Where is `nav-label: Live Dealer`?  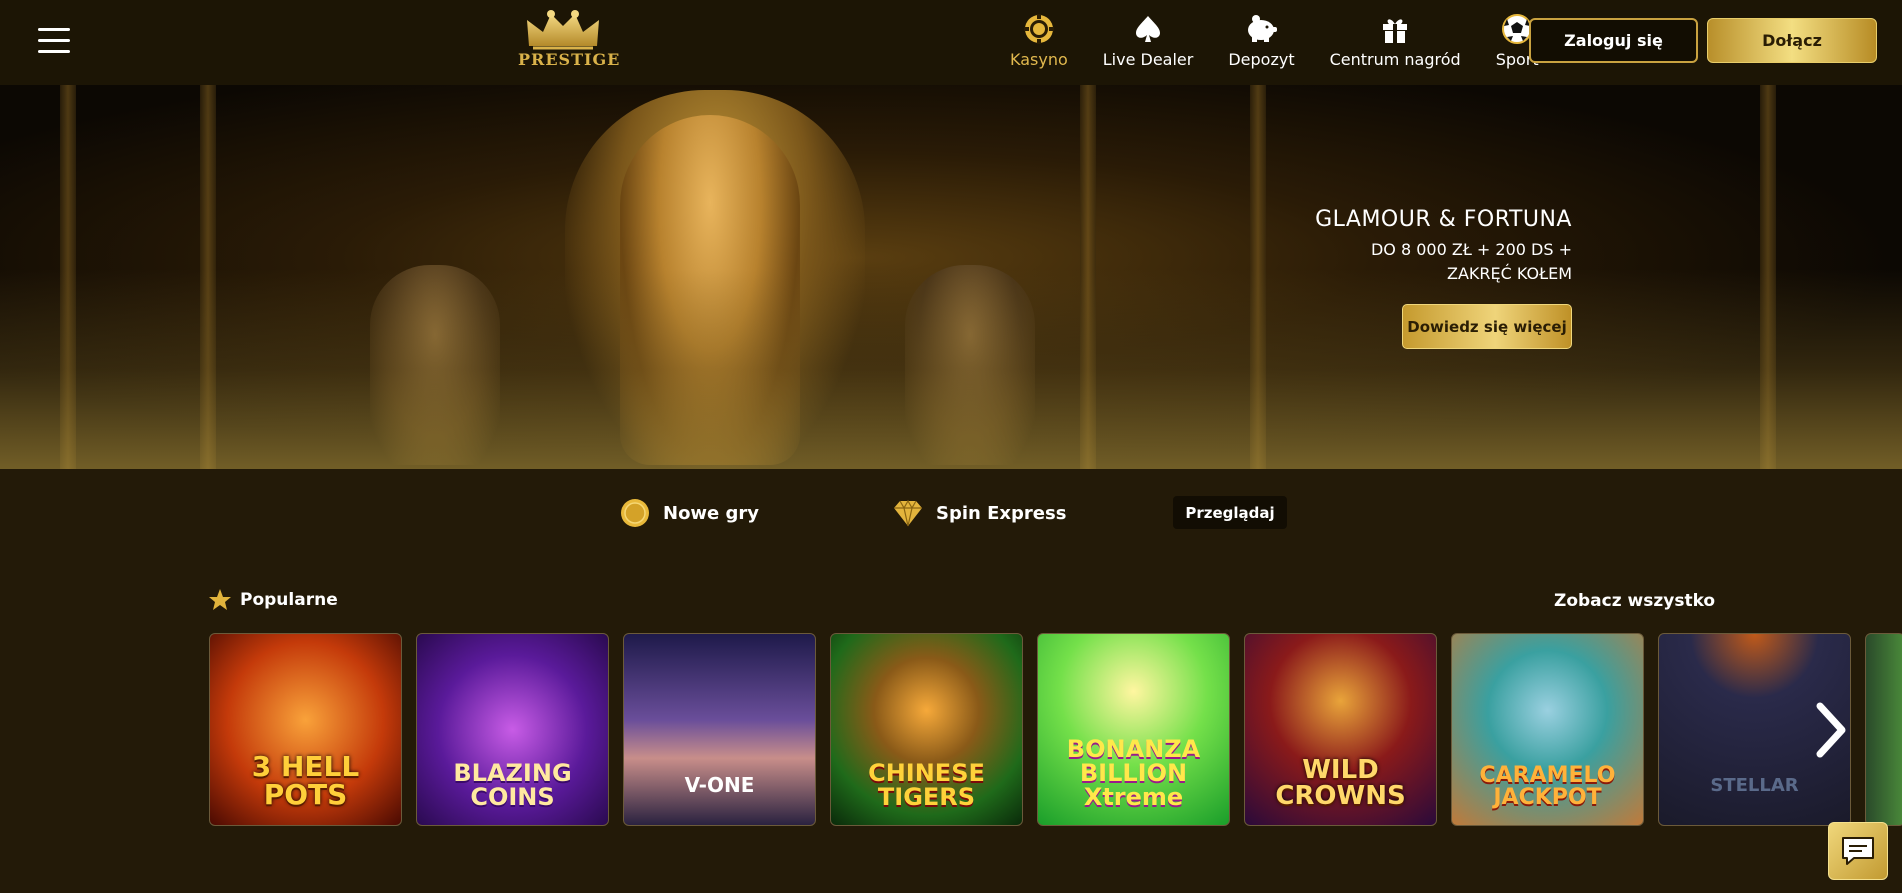
nav-label: Live Dealer is located at coordinates (1148, 59).